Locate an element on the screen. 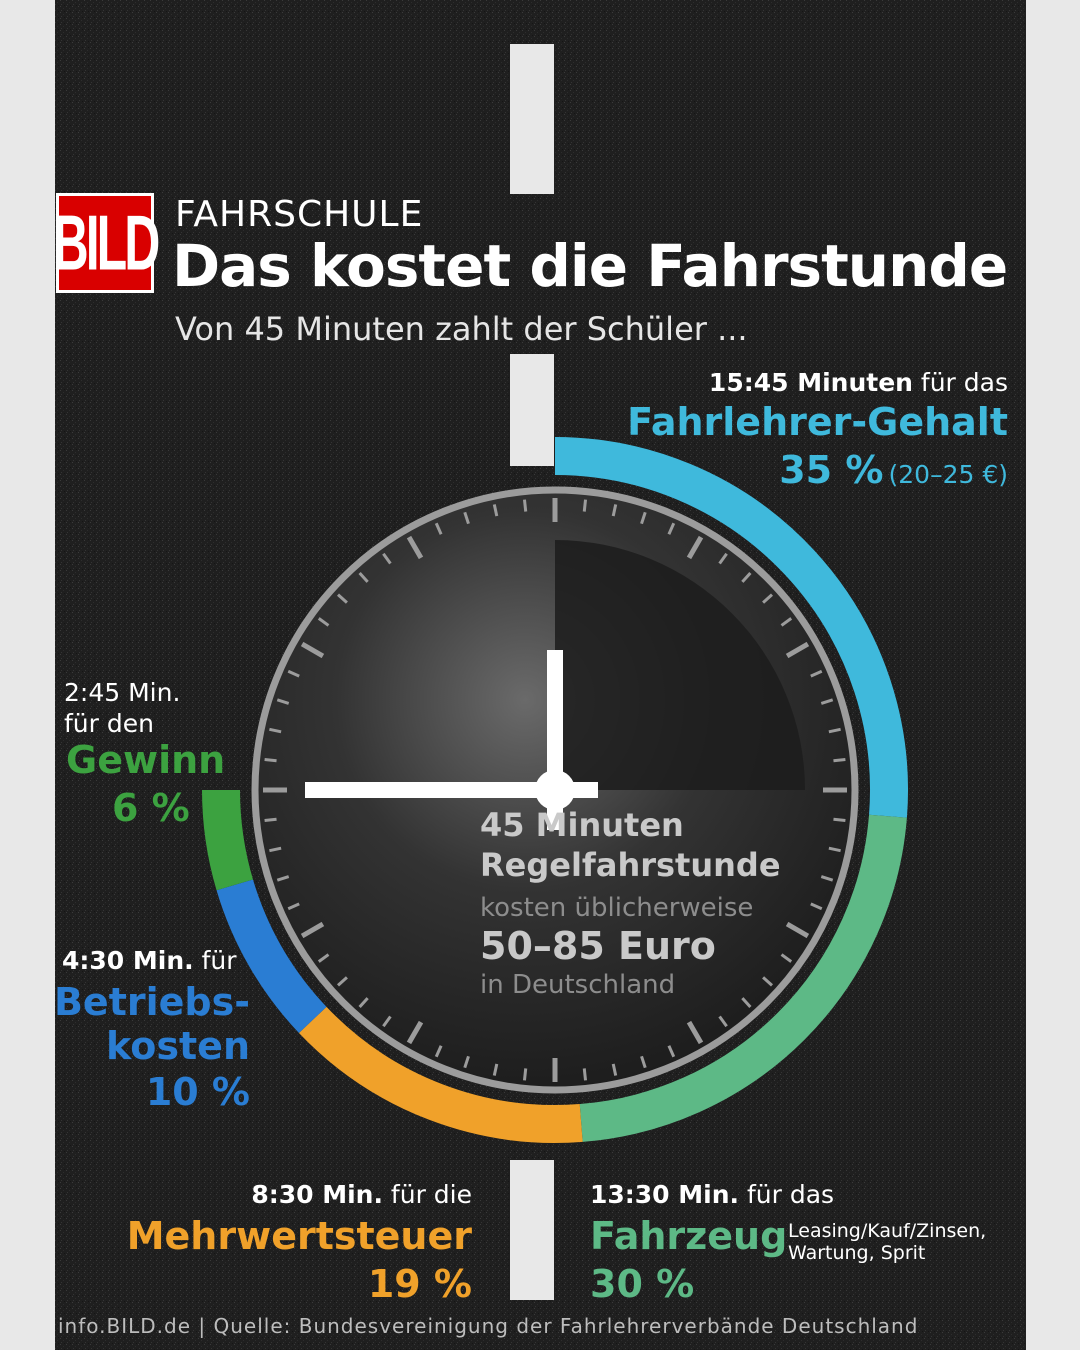  label-fahrzeug-lead: 13:30 Min. für das is located at coordinates (712, 1194).